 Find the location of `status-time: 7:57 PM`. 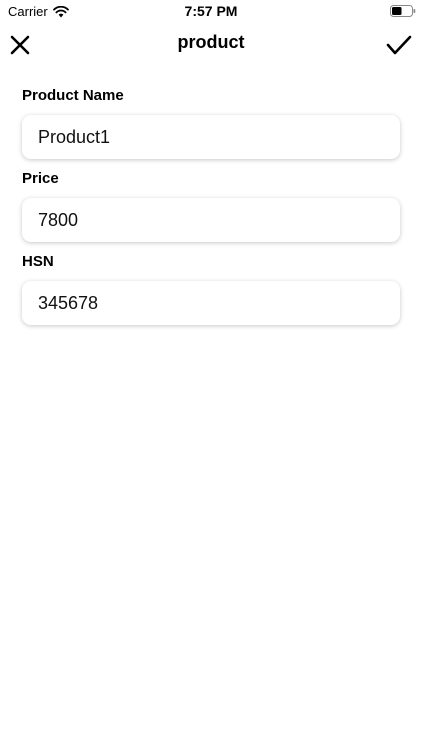

status-time: 7:57 PM is located at coordinates (211, 11).